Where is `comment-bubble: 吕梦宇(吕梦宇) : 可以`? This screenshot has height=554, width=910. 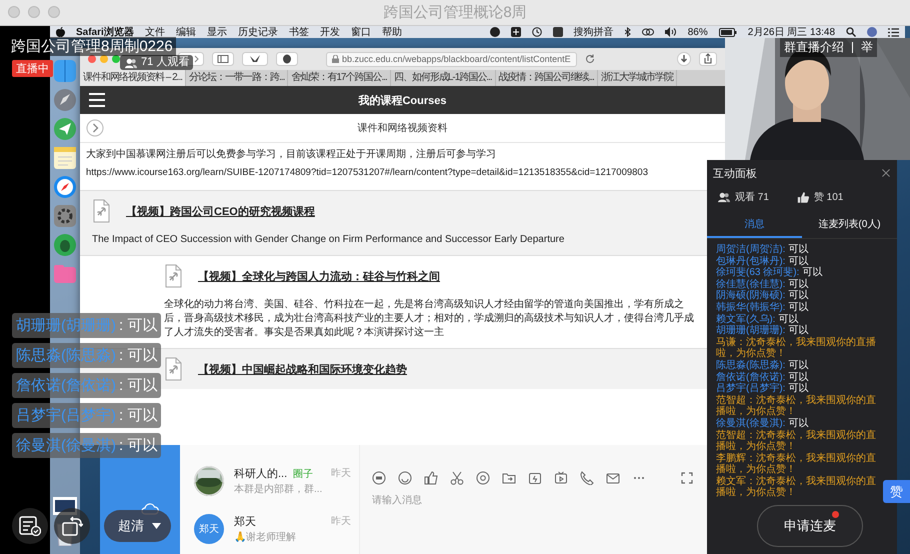
comment-bubble: 吕梦宇(吕梦宇) : 可以 is located at coordinates (87, 415).